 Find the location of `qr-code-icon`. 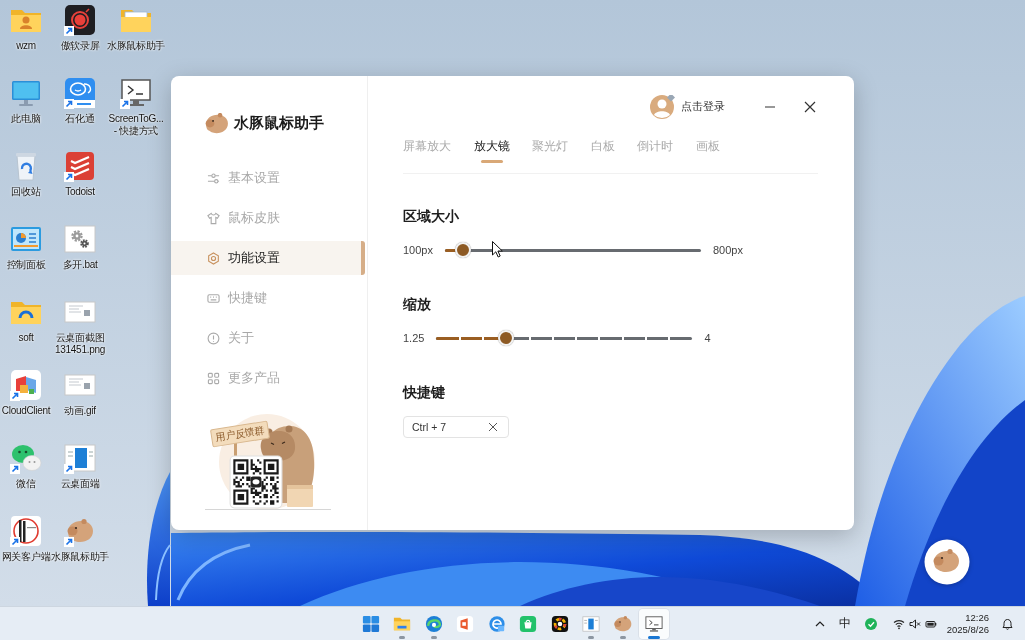

qr-code-icon is located at coordinates (256, 482).